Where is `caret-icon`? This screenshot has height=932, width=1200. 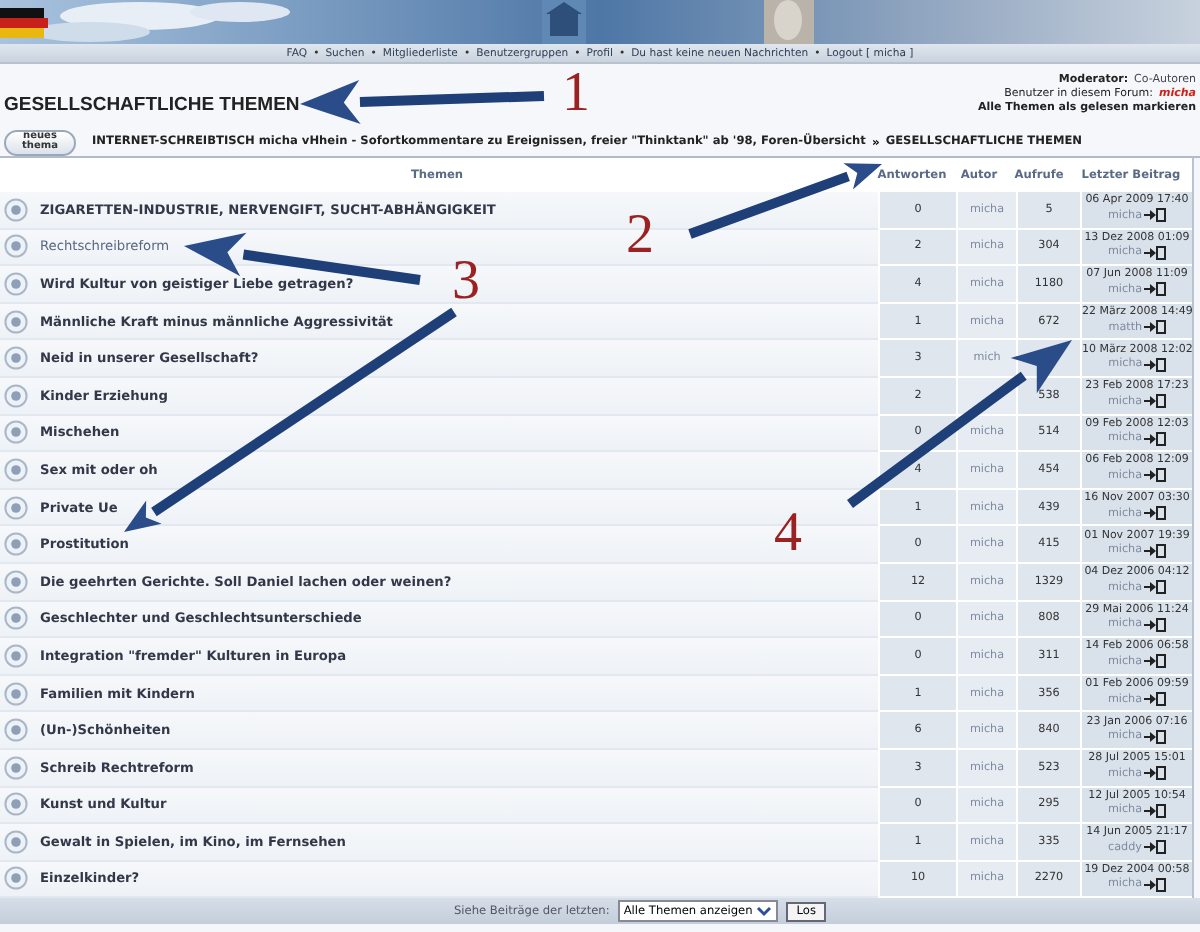
caret-icon is located at coordinates (764, 911).